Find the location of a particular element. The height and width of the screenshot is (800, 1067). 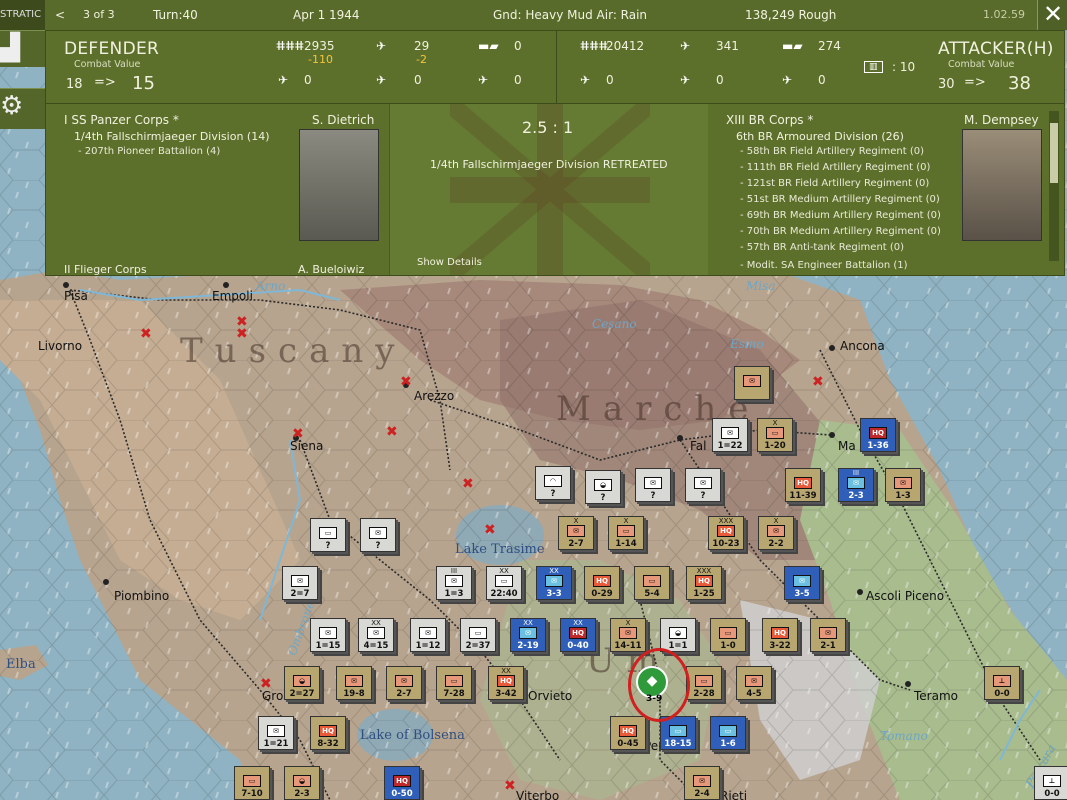

unit-counter: X ▭ 1-20 is located at coordinates (775, 435).